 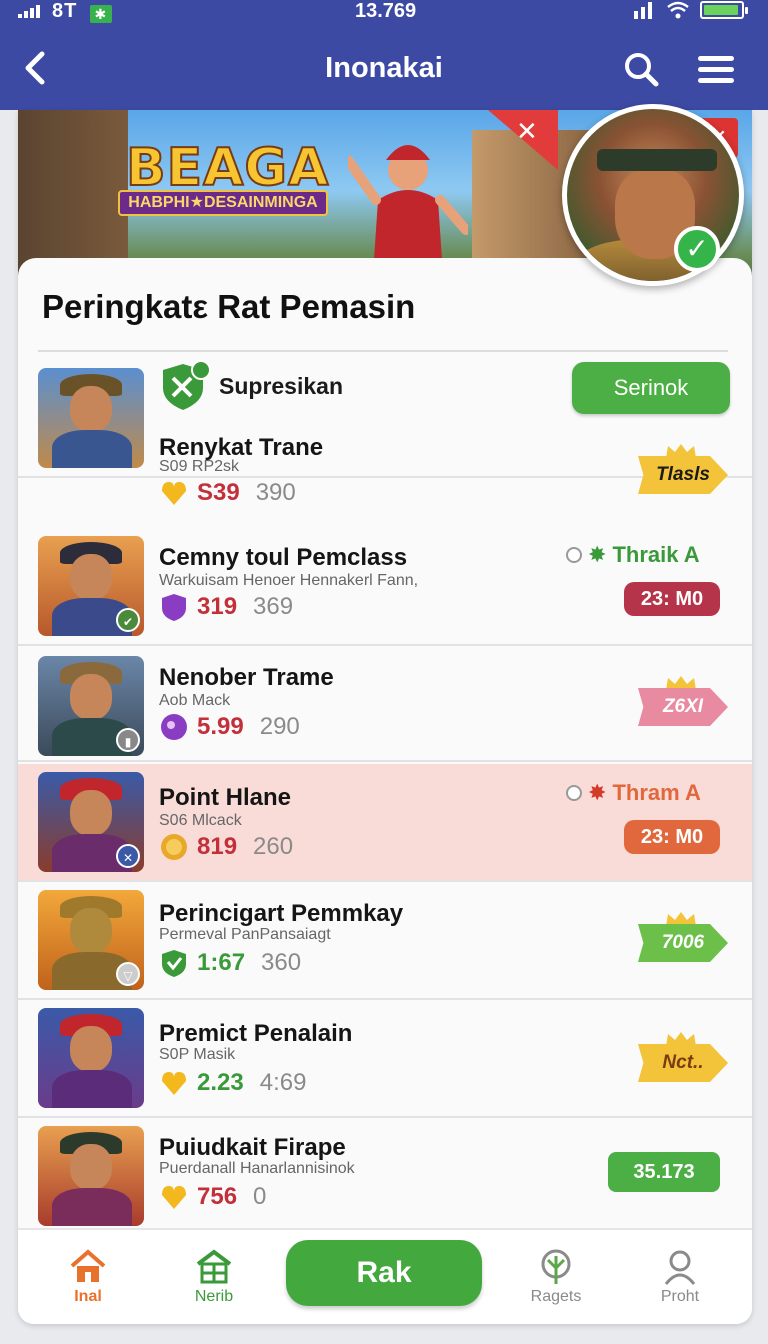 I want to click on status-time: 13.769, so click(x=386, y=11).